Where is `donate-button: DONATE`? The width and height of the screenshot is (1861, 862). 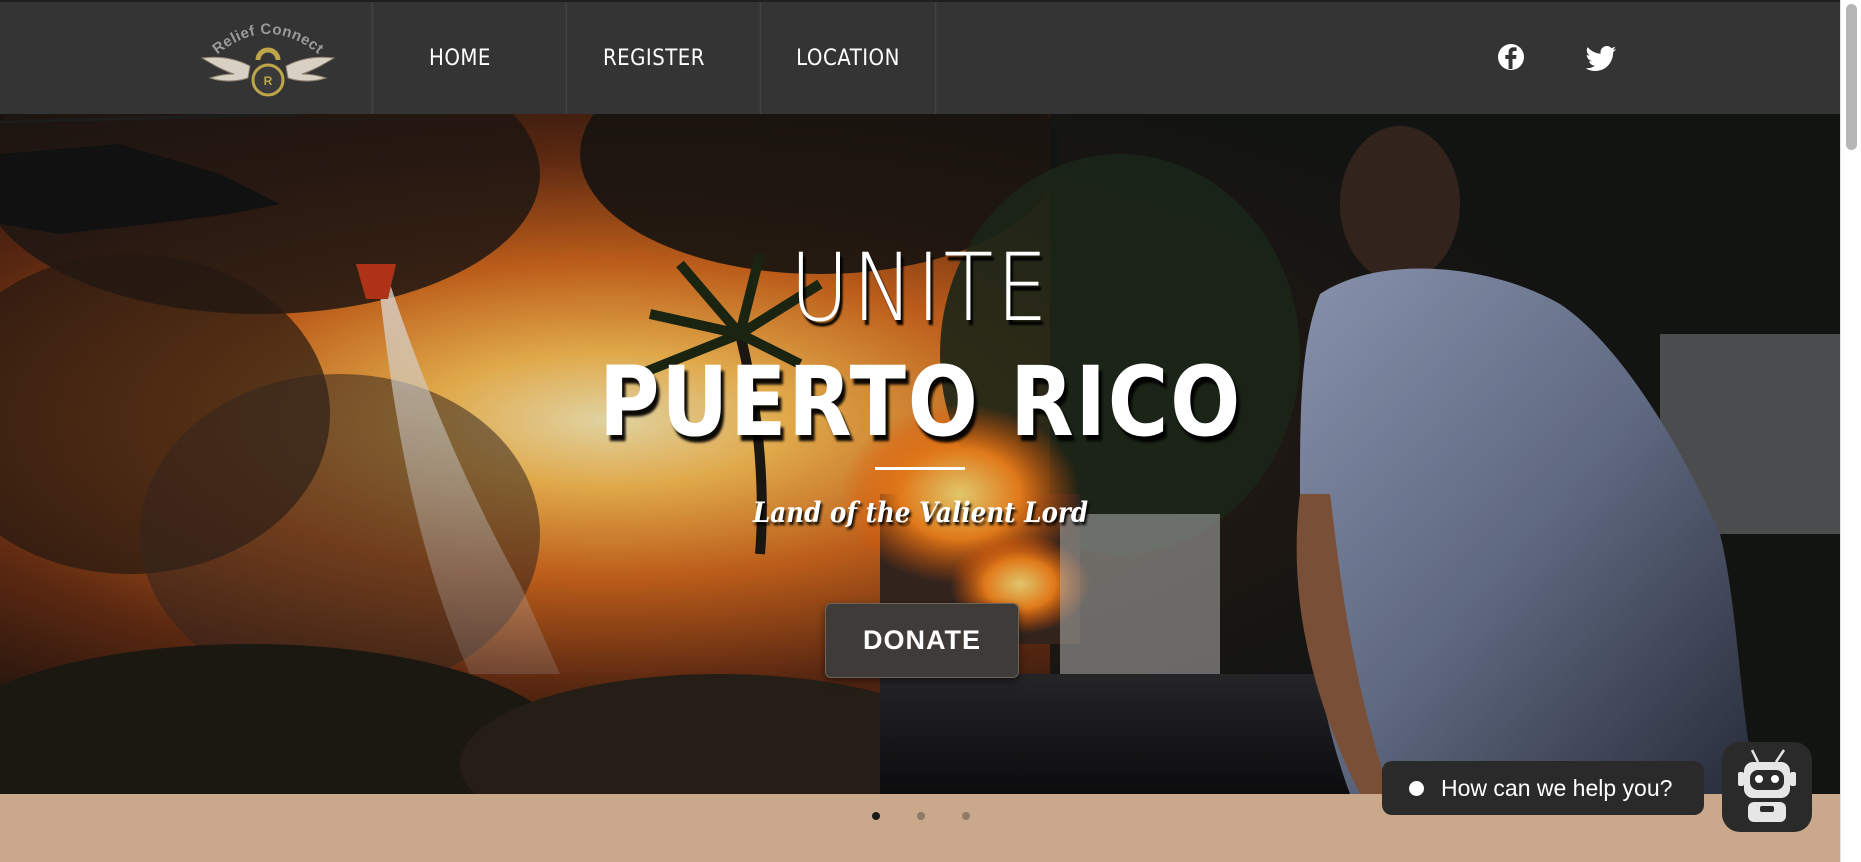
donate-button: DONATE is located at coordinates (922, 640).